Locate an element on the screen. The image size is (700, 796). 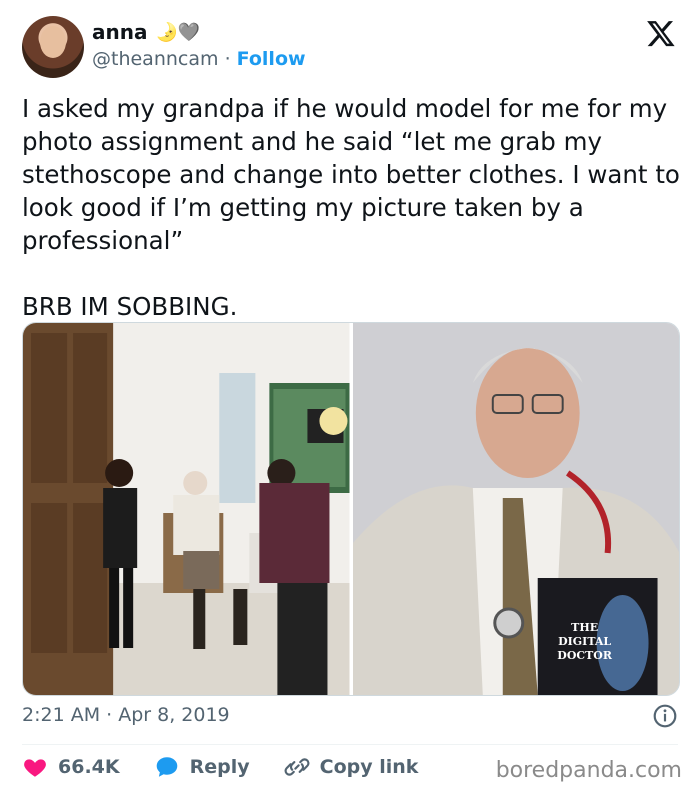
book-title-line2: DIGITAL is located at coordinates (584, 641).